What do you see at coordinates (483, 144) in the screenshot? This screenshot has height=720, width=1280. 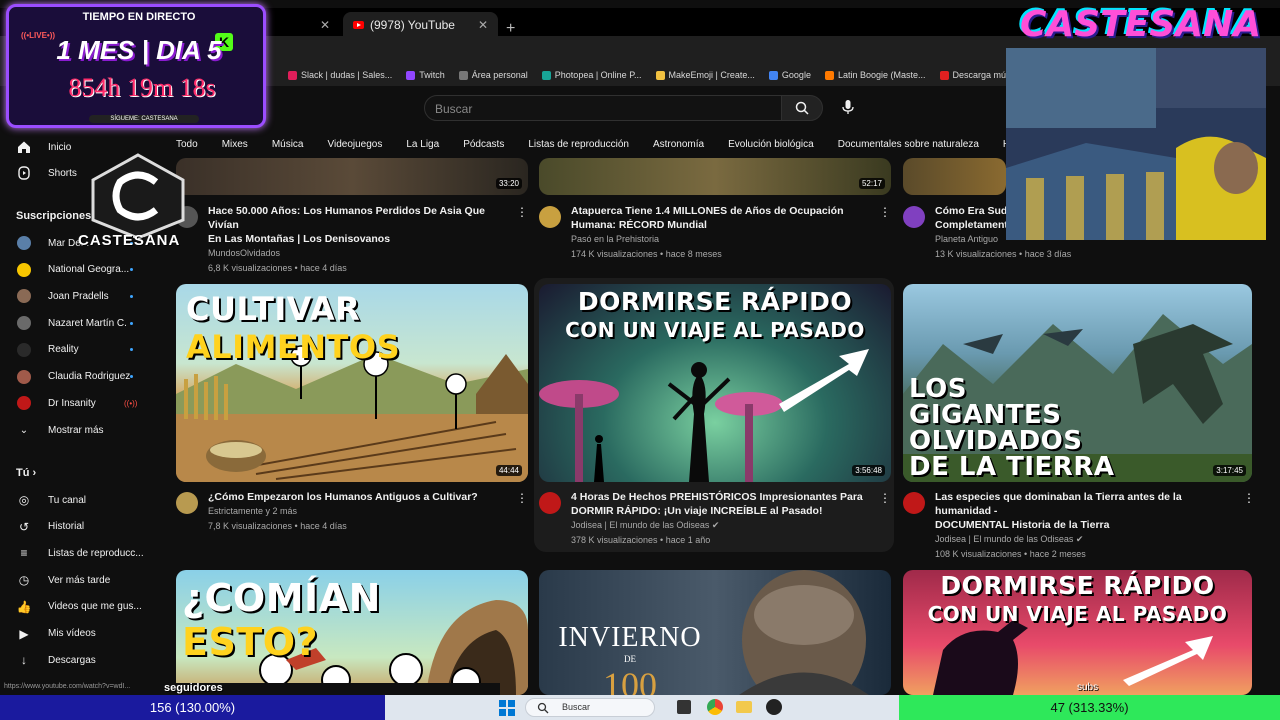 I see `category-chip: Pódcasts` at bounding box center [483, 144].